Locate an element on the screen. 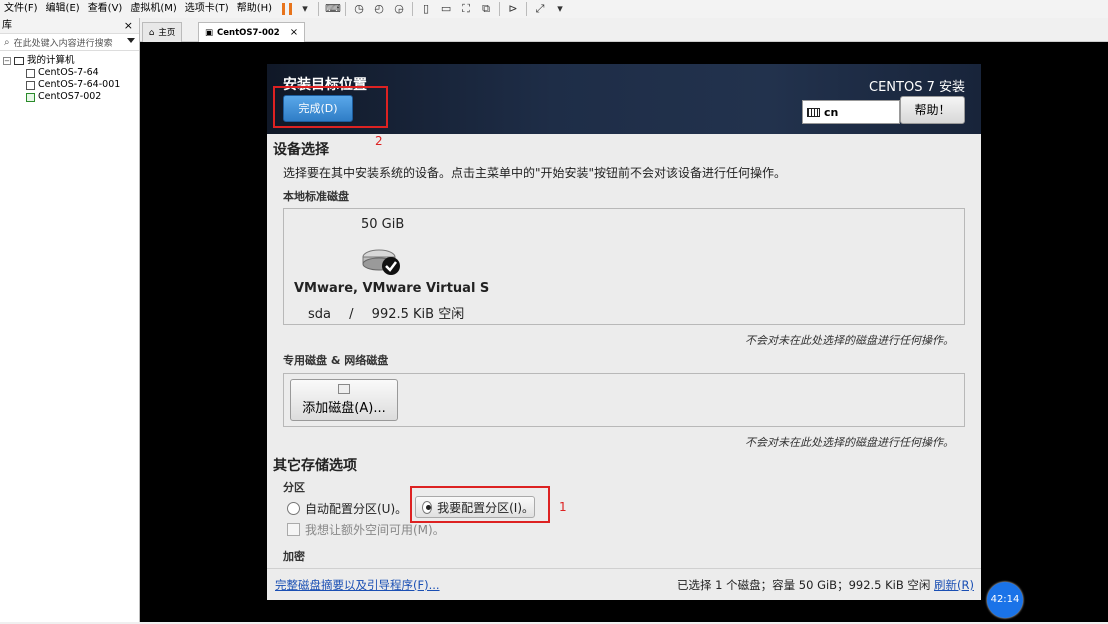 The image size is (1108, 624). refresh-link: 刷新(R) is located at coordinates (954, 585).